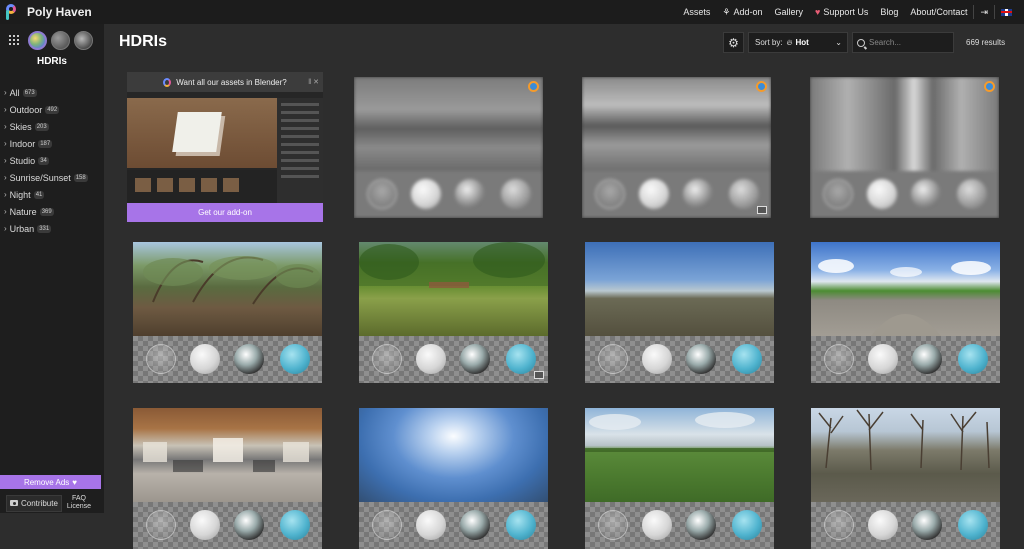 The width and height of the screenshot is (1024, 549). I want to click on category-studio: › Studio 34, so click(52, 160).